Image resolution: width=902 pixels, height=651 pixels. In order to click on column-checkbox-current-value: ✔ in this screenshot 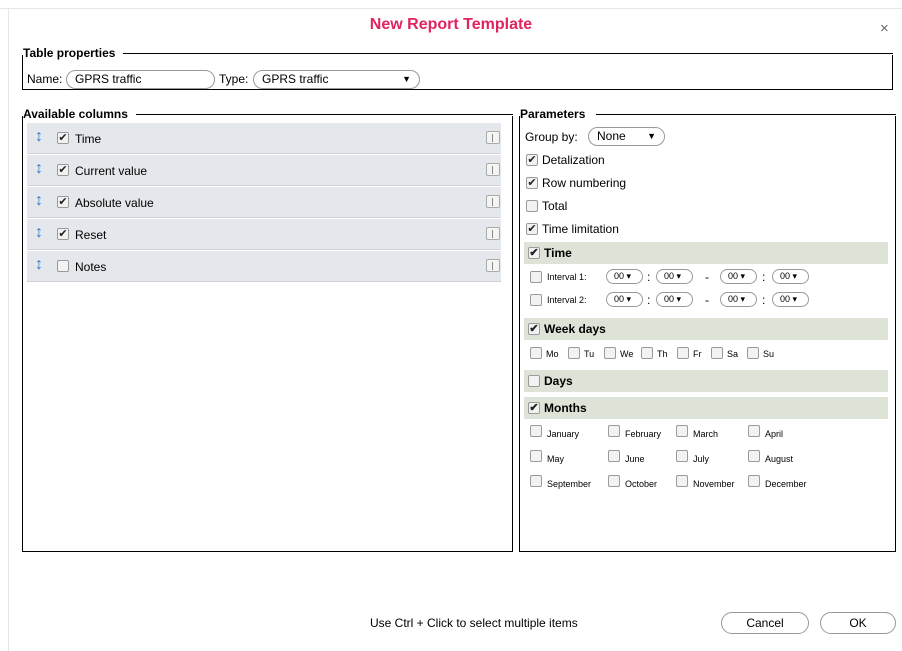, I will do `click(63, 170)`.